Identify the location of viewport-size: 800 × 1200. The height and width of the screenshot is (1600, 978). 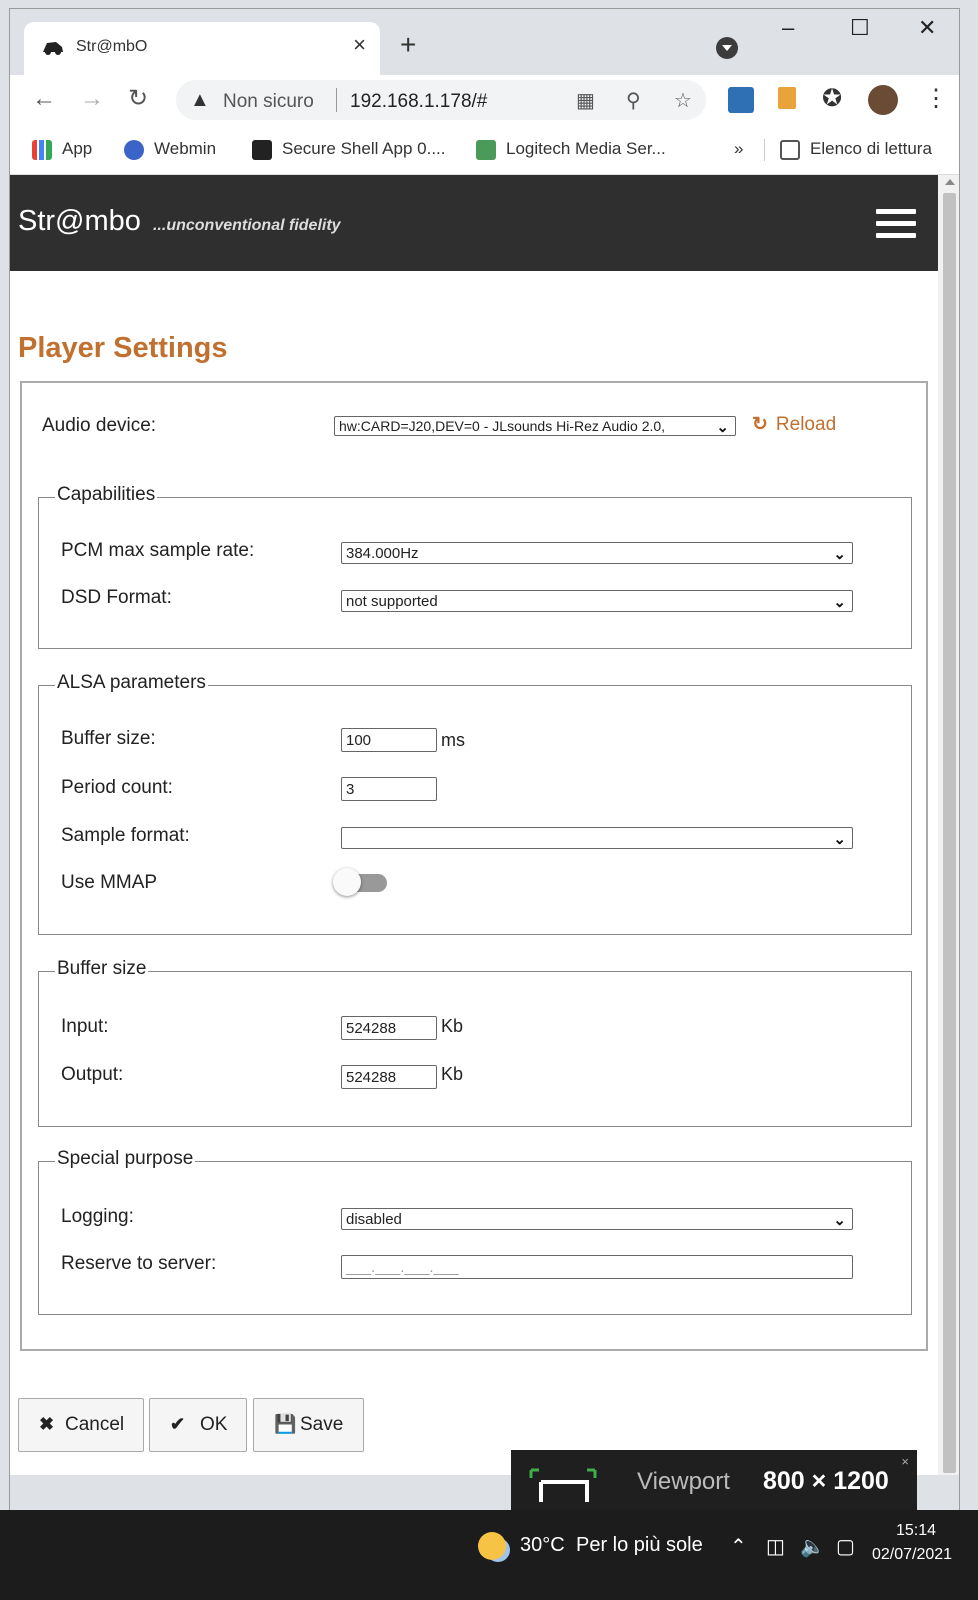
(826, 1481).